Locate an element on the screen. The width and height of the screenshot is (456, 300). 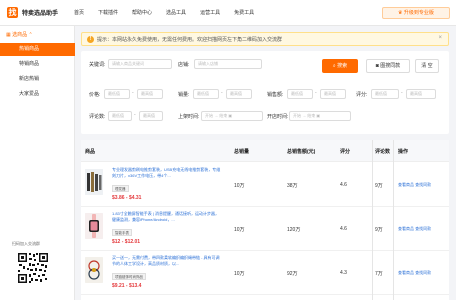
col-actions: 操作 is located at coordinates (403, 152).